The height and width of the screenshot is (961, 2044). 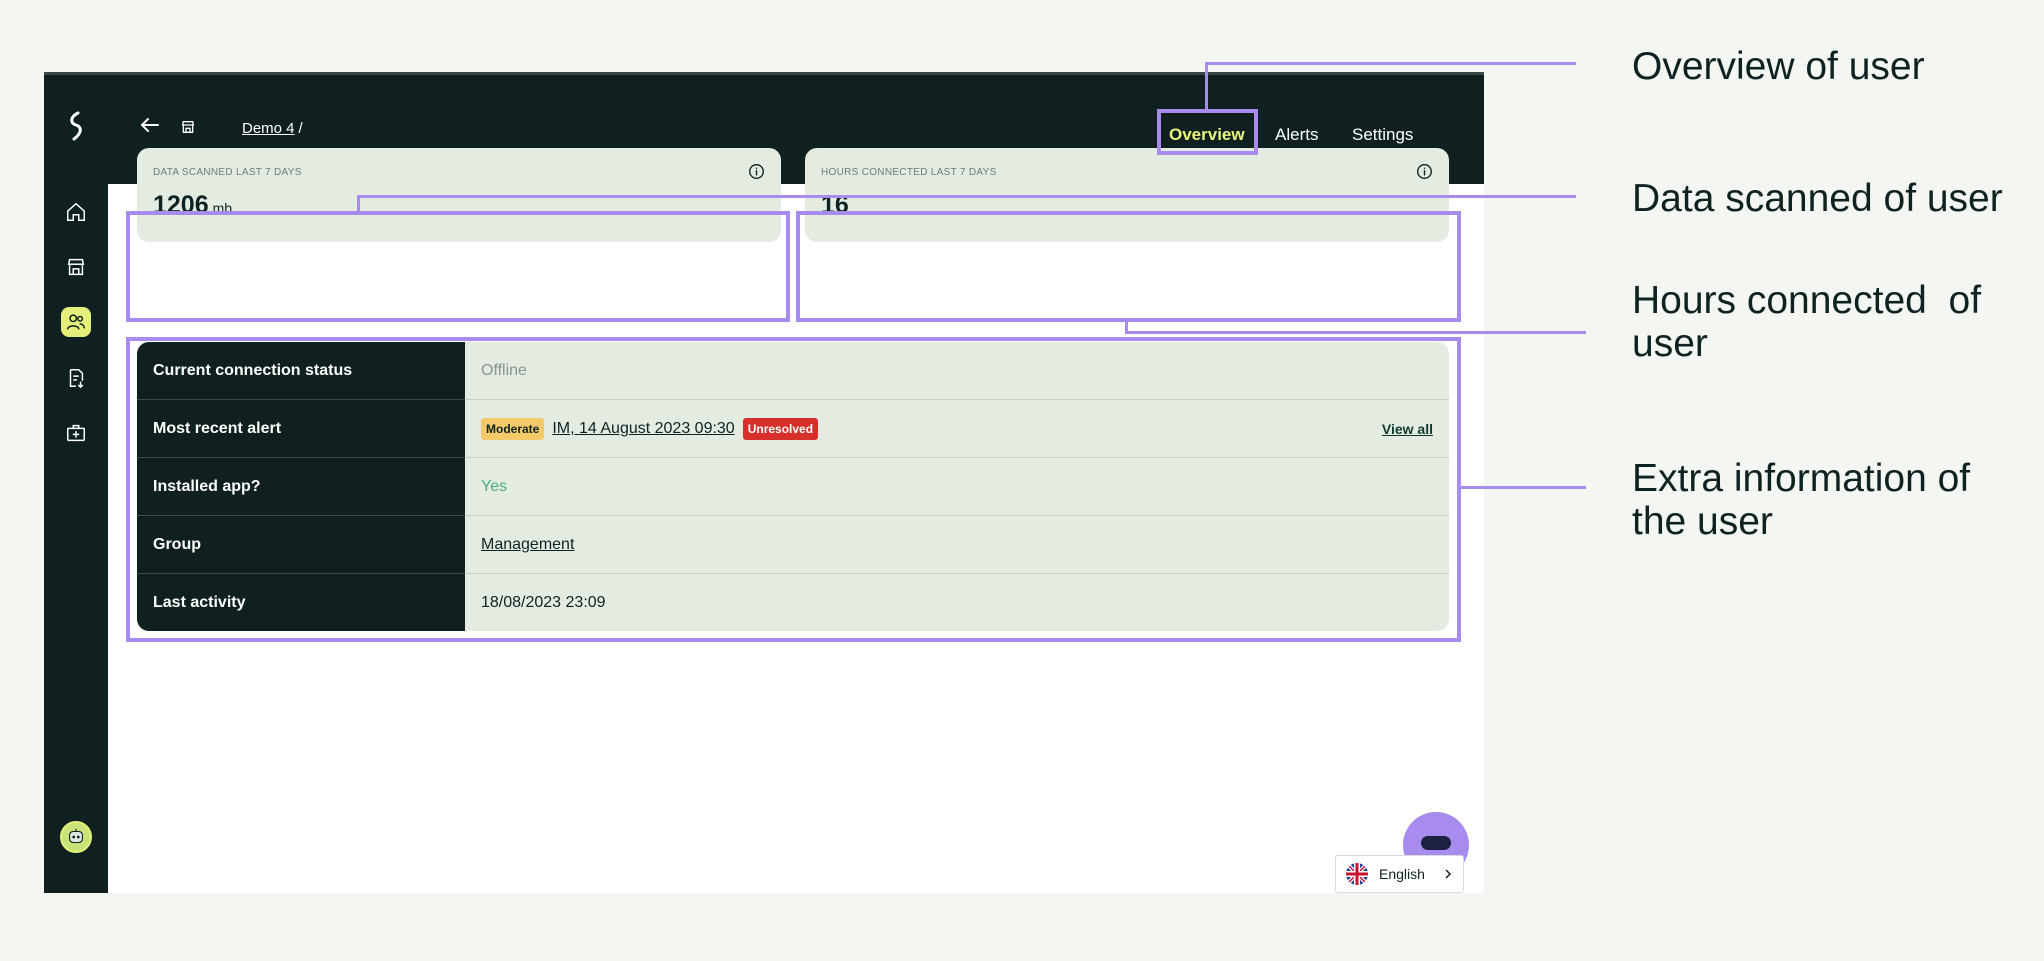 What do you see at coordinates (1355, 332) in the screenshot?
I see `hours-connected-connector` at bounding box center [1355, 332].